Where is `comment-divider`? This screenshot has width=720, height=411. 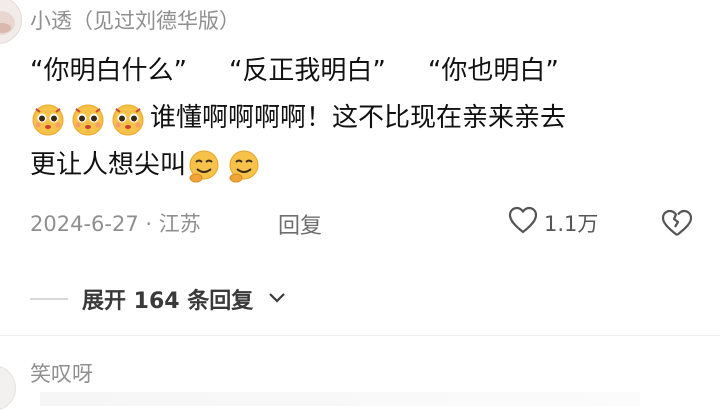
comment-divider is located at coordinates (360, 335).